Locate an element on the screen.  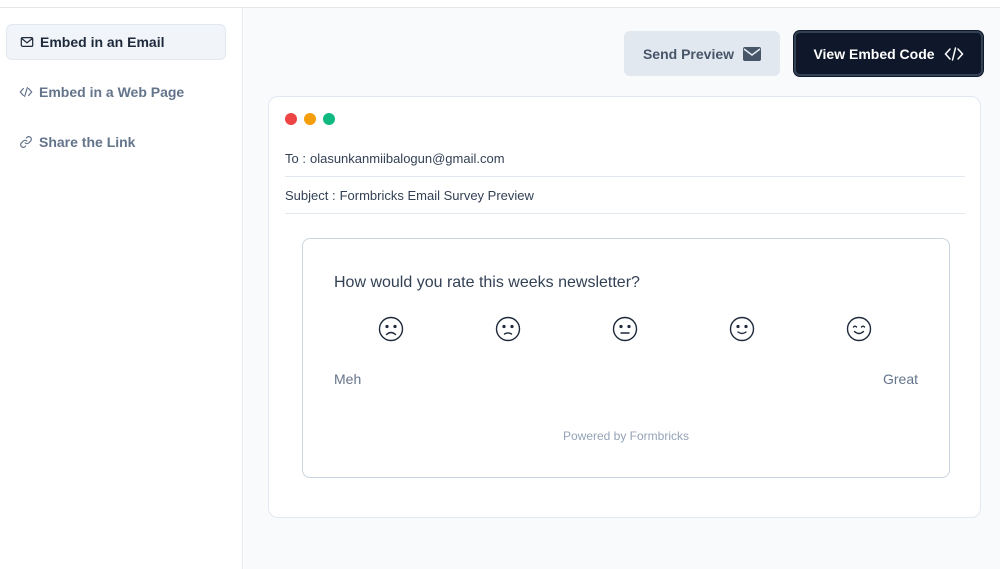
sidebar-item-embed-email: Embed in an Email is located at coordinates (116, 42).